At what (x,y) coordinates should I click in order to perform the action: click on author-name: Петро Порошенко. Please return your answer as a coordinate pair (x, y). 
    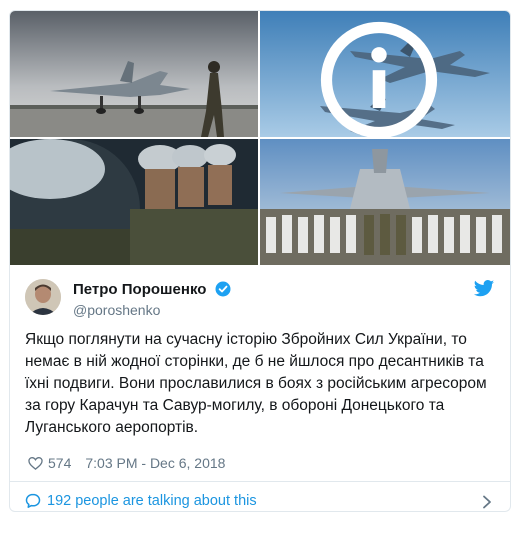
    Looking at the image, I should click on (139, 289).